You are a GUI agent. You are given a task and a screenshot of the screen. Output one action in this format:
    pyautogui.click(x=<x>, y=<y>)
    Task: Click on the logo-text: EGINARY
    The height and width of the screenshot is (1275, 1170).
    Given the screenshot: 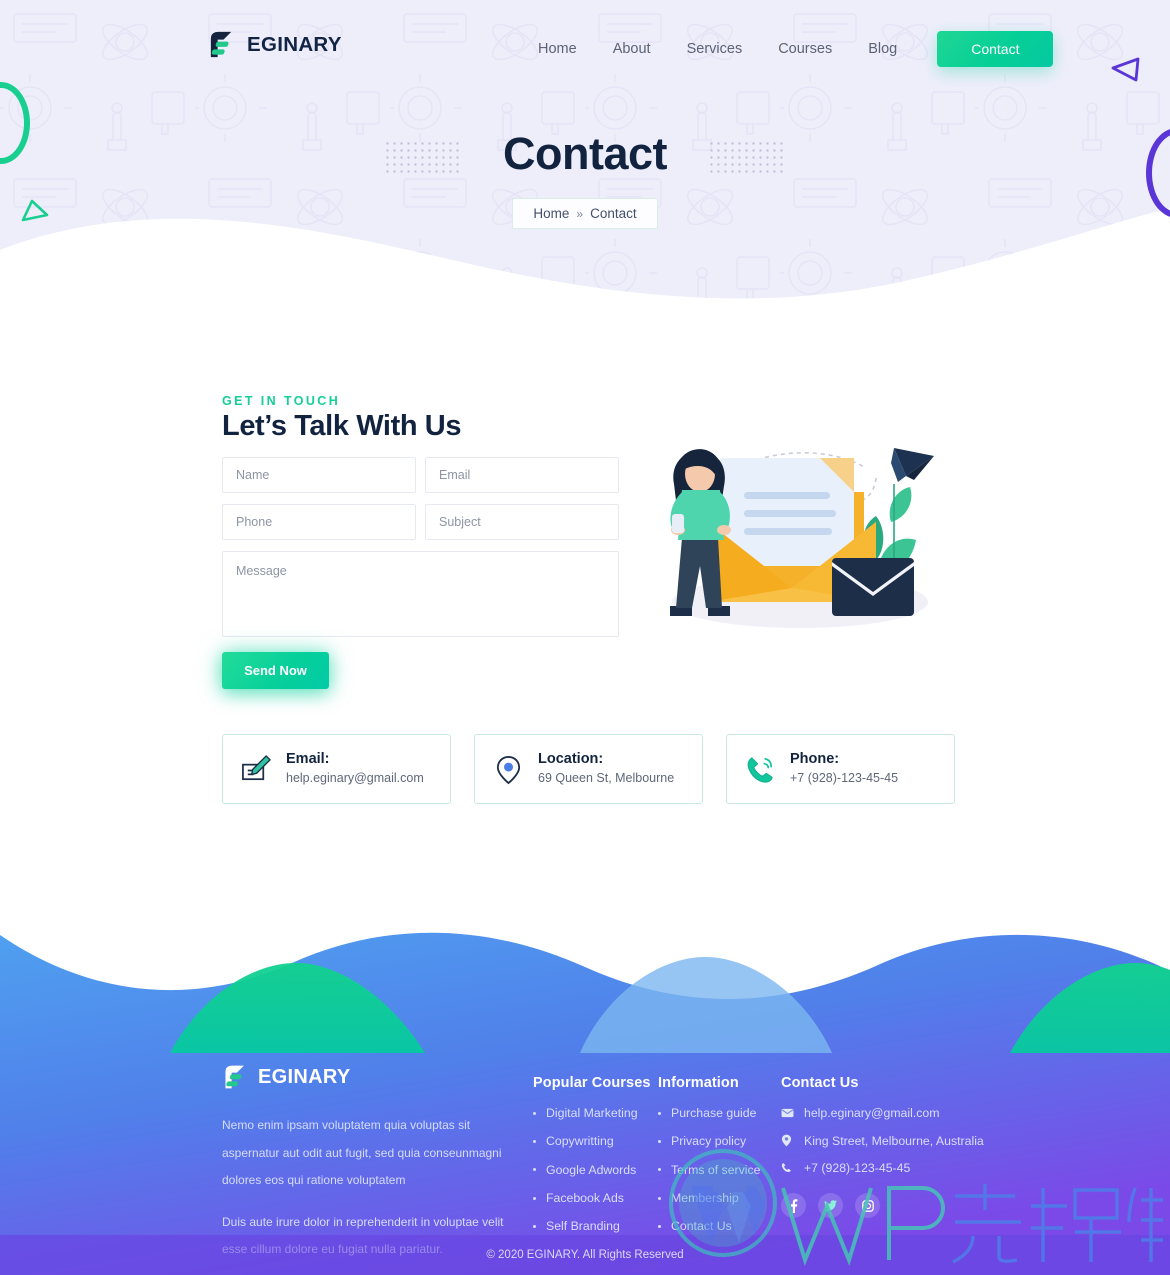 What is the action you would take?
    pyautogui.click(x=294, y=44)
    